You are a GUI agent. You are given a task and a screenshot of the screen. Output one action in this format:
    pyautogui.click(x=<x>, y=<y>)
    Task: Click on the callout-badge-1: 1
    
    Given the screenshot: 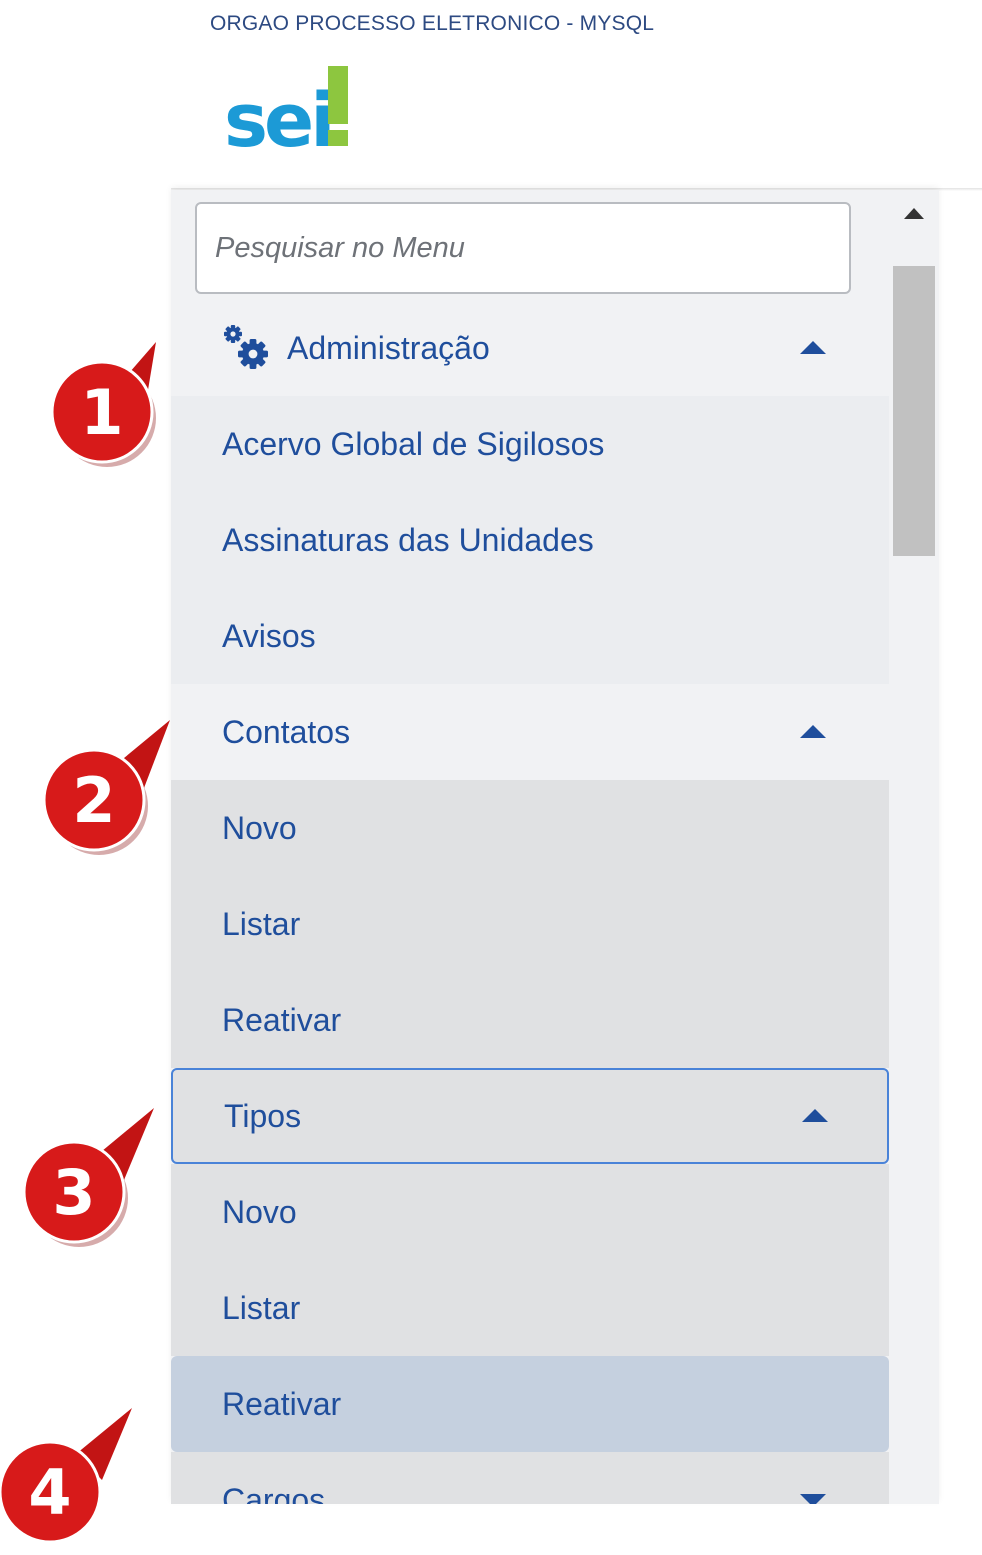 What is the action you would take?
    pyautogui.click(x=103, y=395)
    